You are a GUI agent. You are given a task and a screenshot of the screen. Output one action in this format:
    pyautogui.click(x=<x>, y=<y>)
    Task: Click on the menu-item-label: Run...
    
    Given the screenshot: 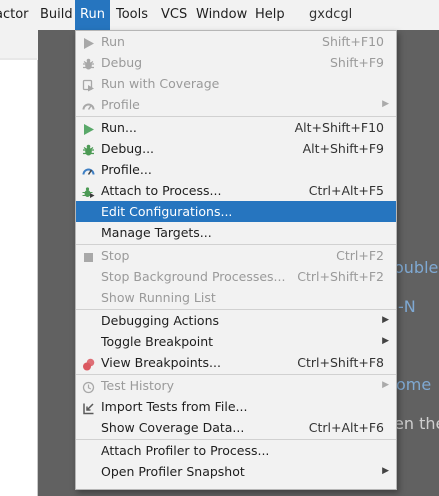 What is the action you would take?
    pyautogui.click(x=119, y=127)
    